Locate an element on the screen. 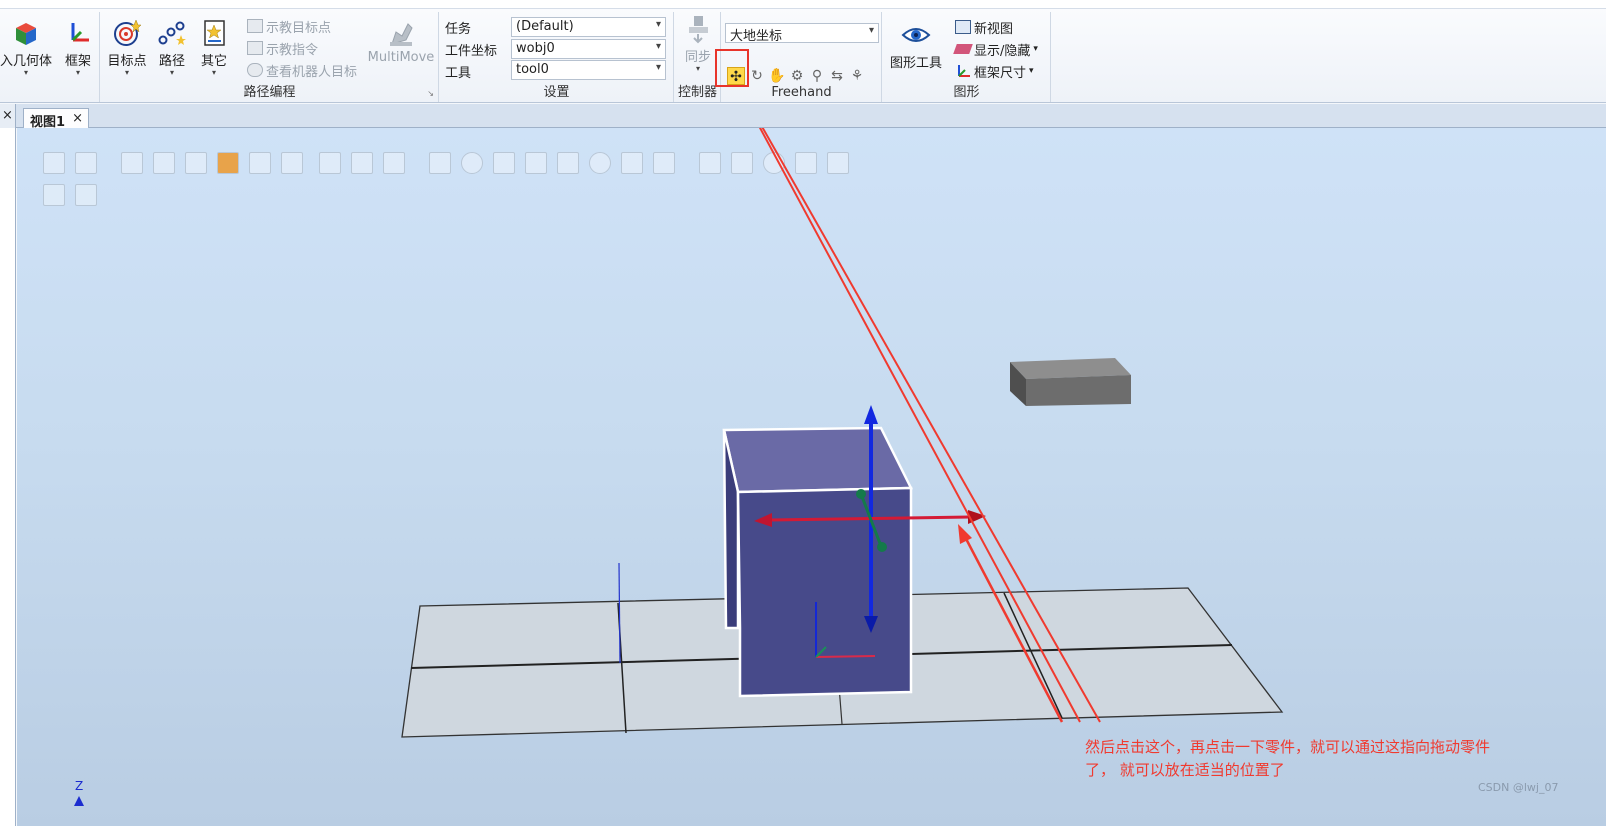 The width and height of the screenshot is (1606, 826). import-geometry-button: 入几何体 ▾ is located at coordinates (26, 47).